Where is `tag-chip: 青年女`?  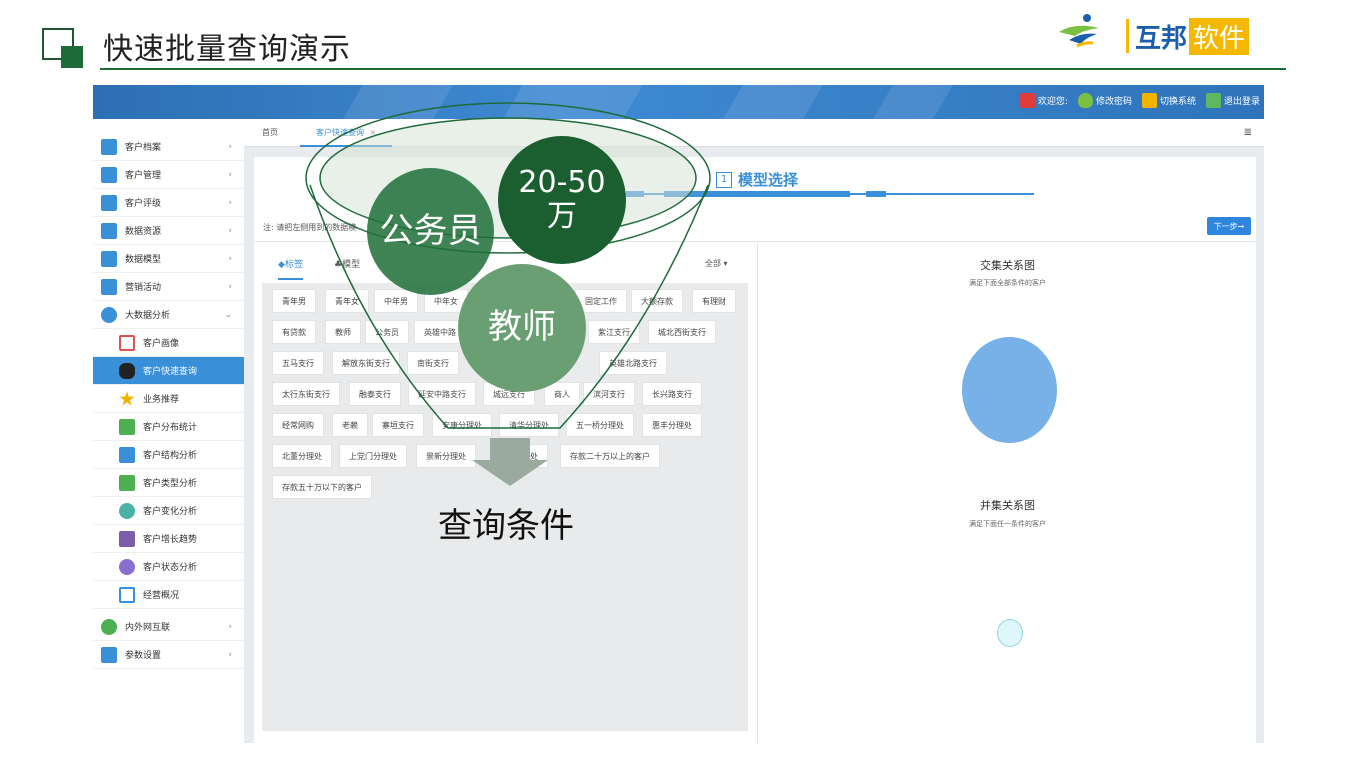 tag-chip: 青年女 is located at coordinates (347, 301).